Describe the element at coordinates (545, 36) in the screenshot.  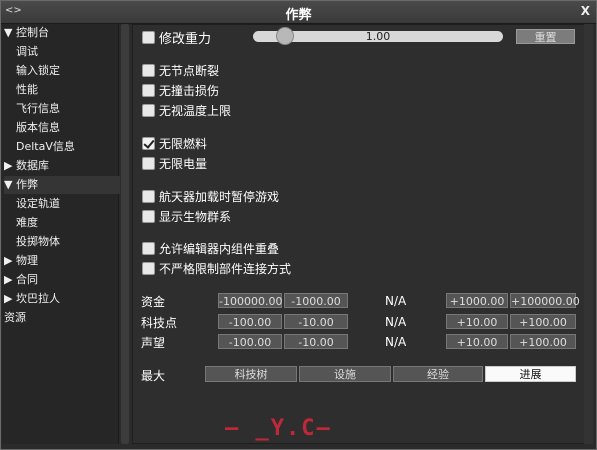
I see `gravity-reset-button: 重置` at that location.